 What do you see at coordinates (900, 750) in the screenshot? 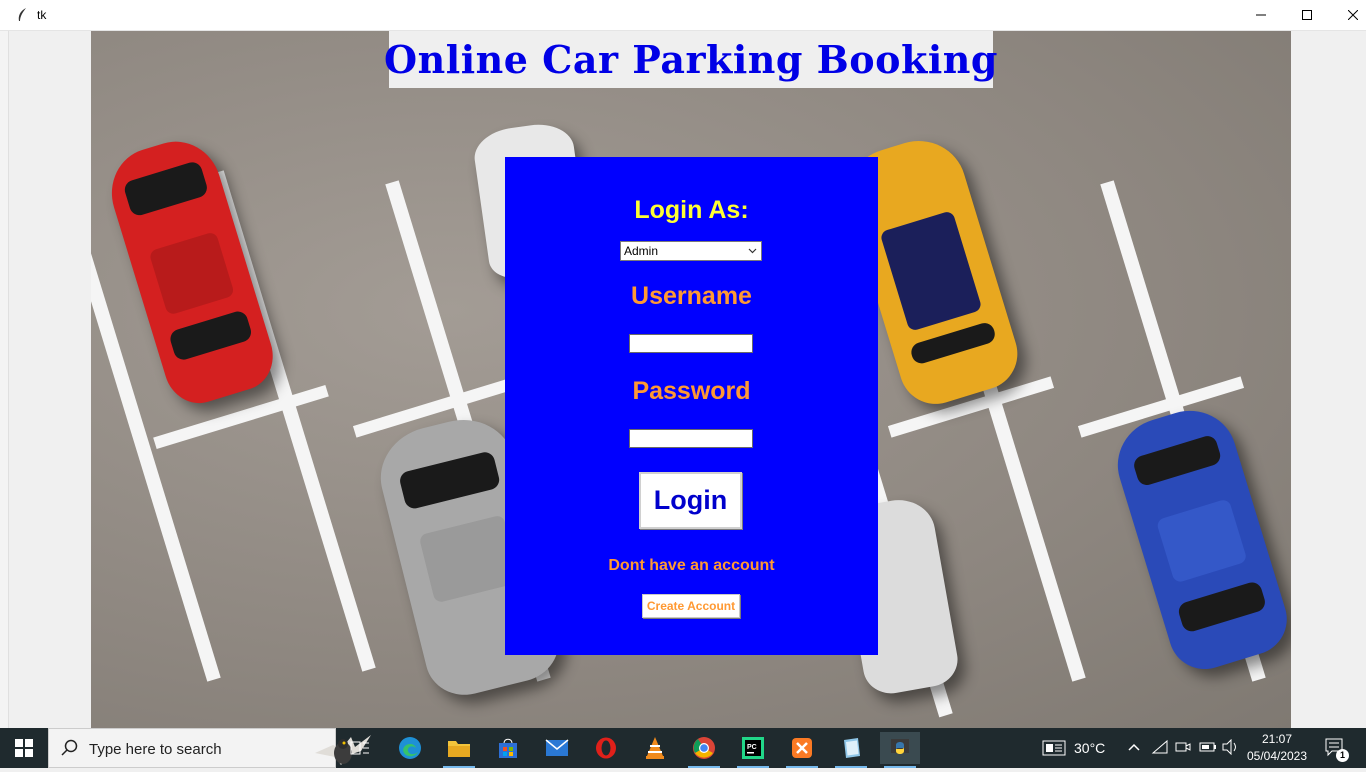
I see `python-icon` at bounding box center [900, 750].